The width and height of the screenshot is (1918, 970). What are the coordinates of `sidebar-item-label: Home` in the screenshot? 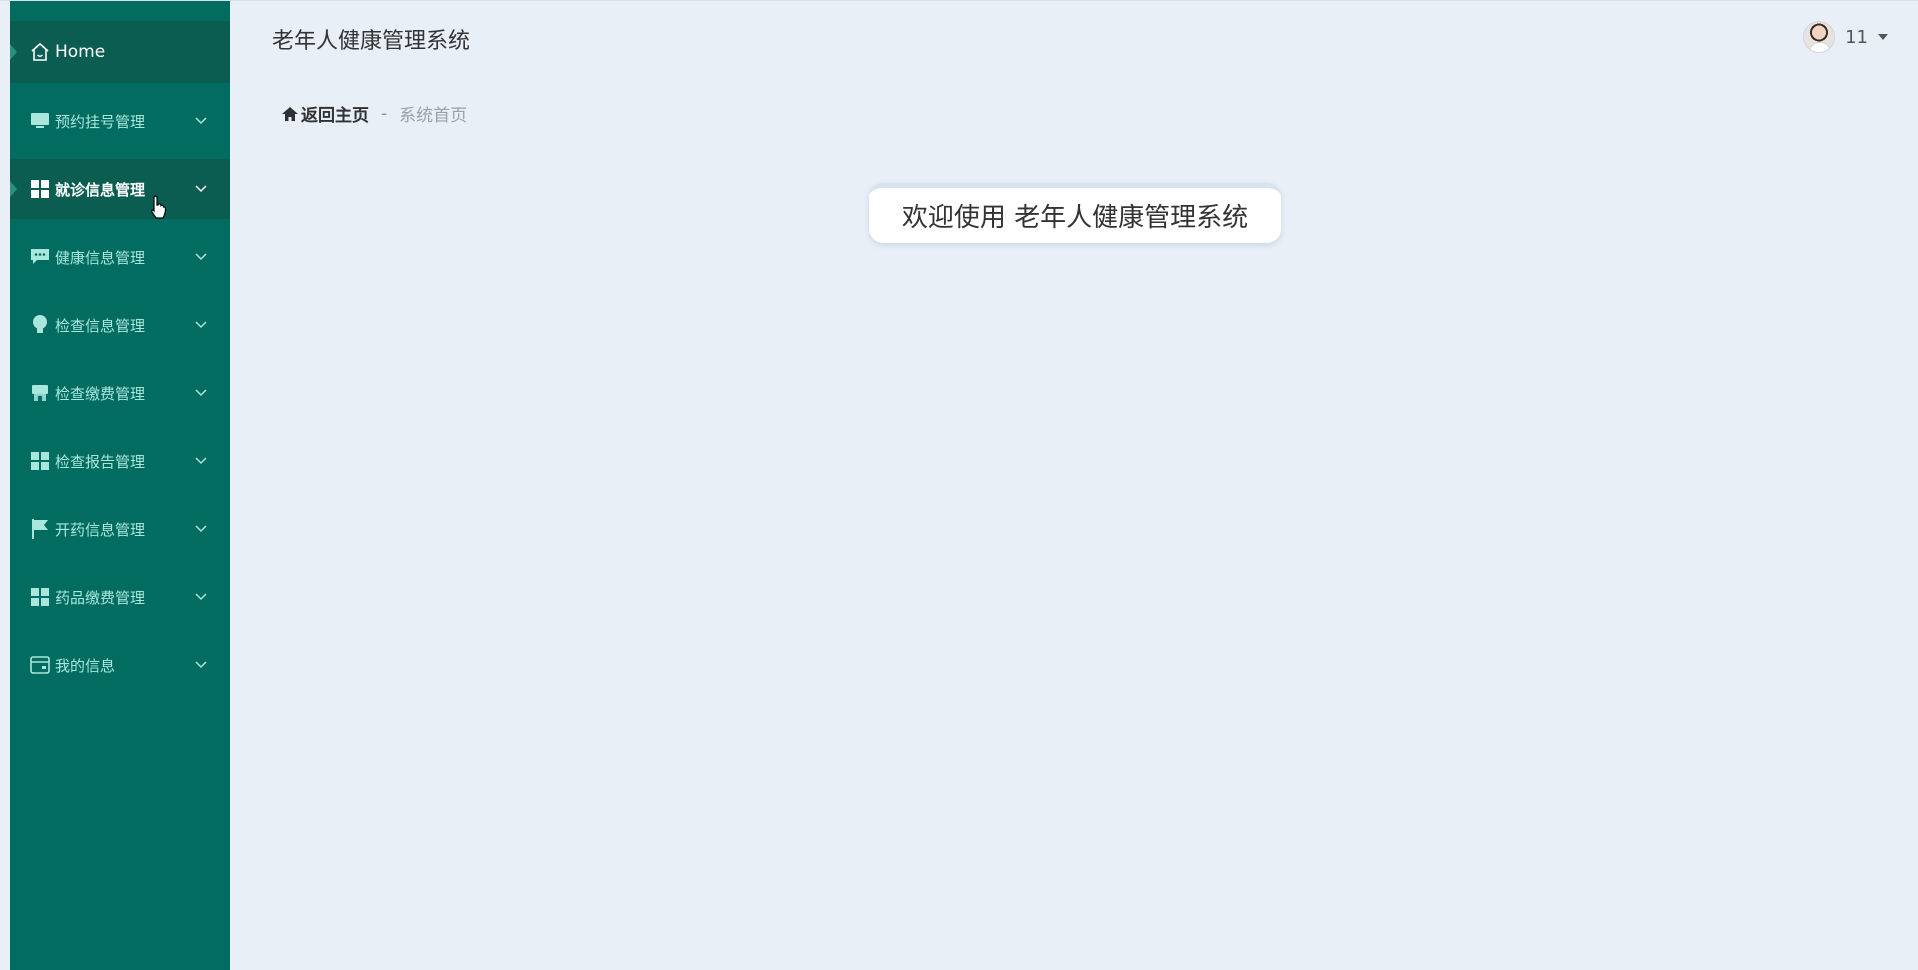 It's located at (80, 52).